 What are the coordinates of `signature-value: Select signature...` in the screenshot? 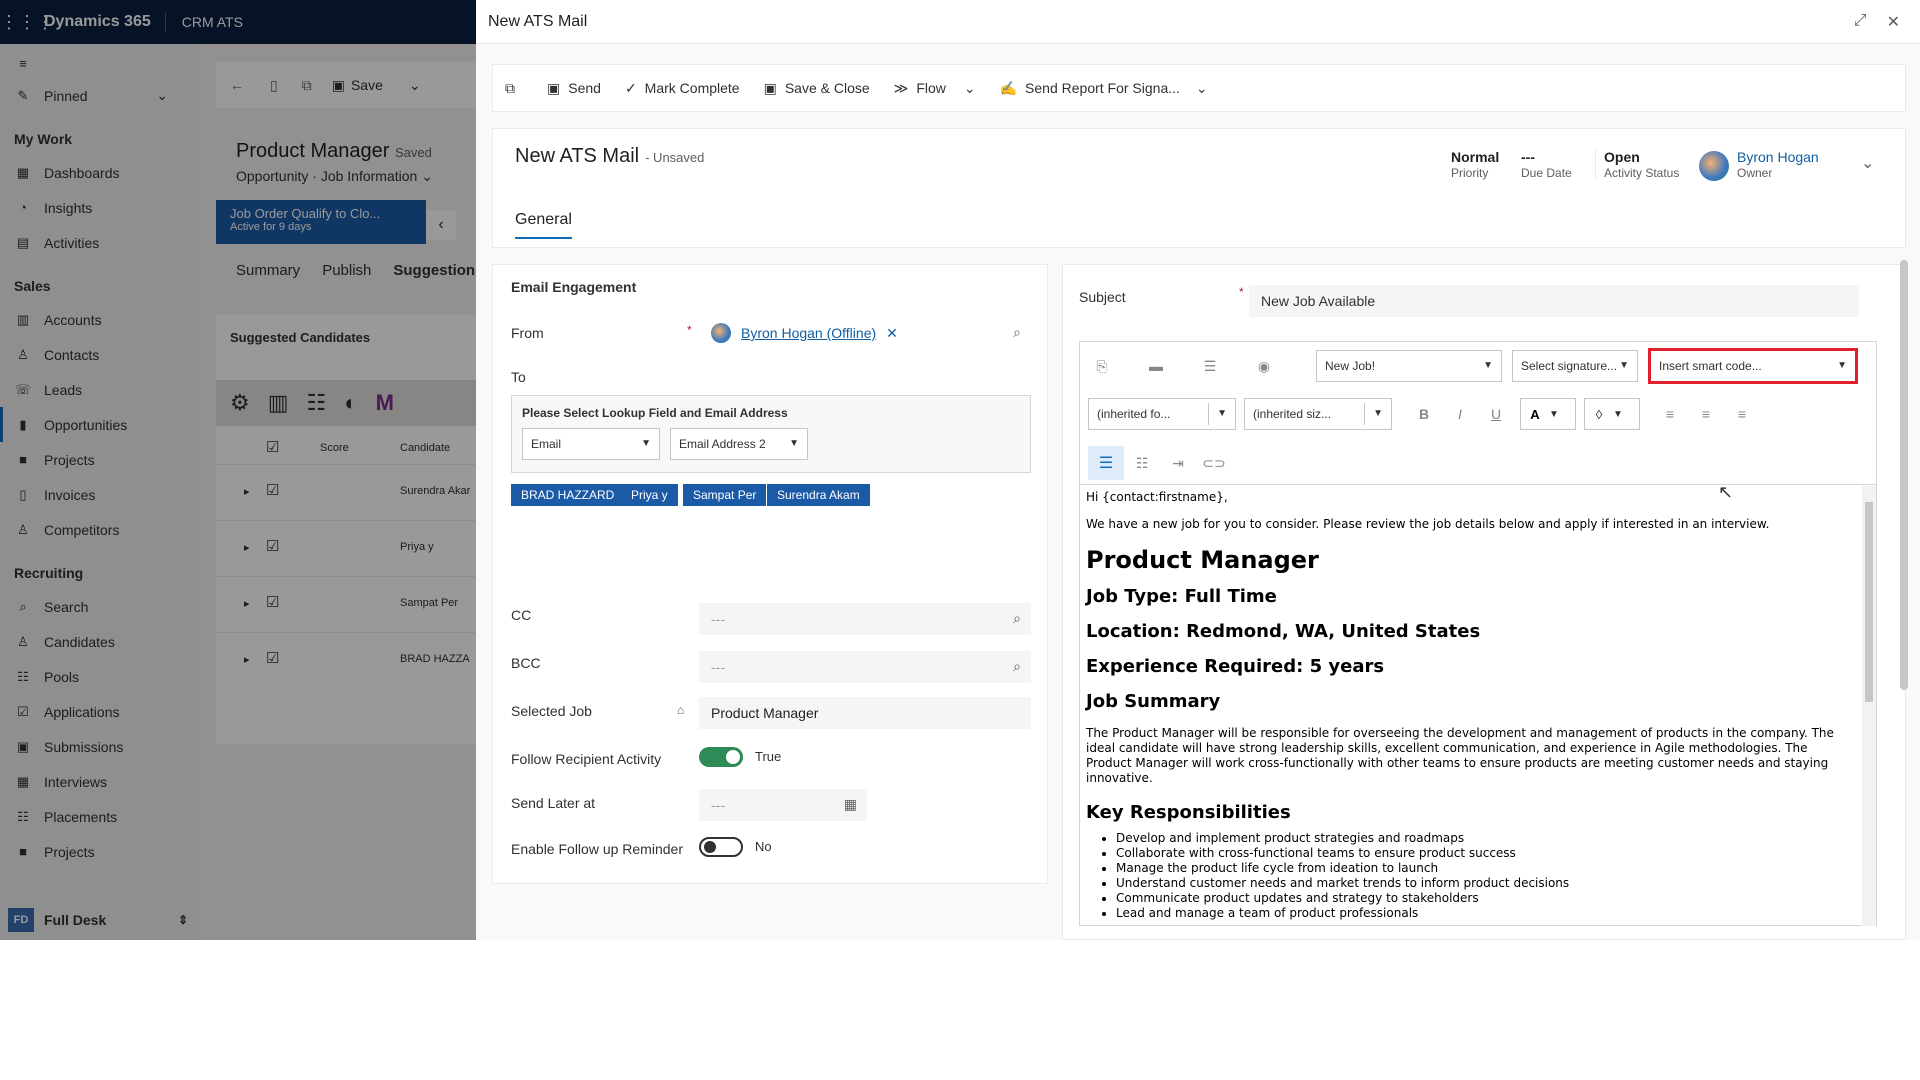 It's located at (1569, 366).